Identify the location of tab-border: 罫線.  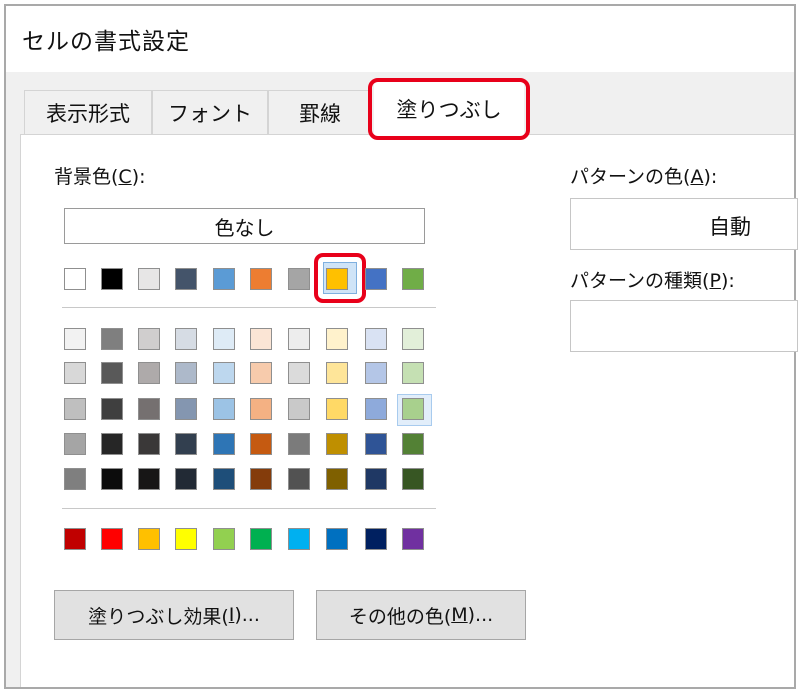
(320, 112).